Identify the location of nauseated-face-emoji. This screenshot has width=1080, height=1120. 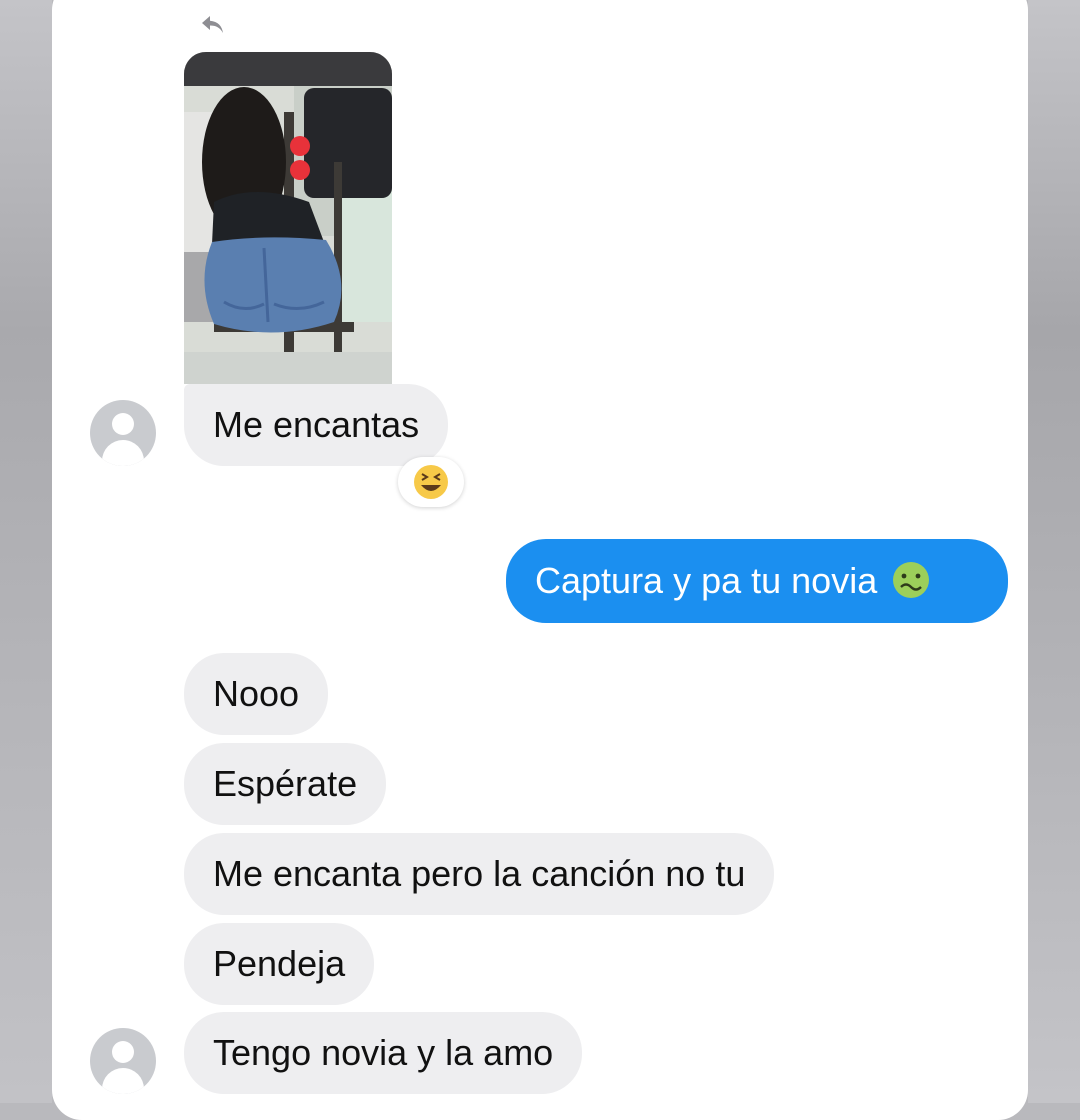
(911, 580).